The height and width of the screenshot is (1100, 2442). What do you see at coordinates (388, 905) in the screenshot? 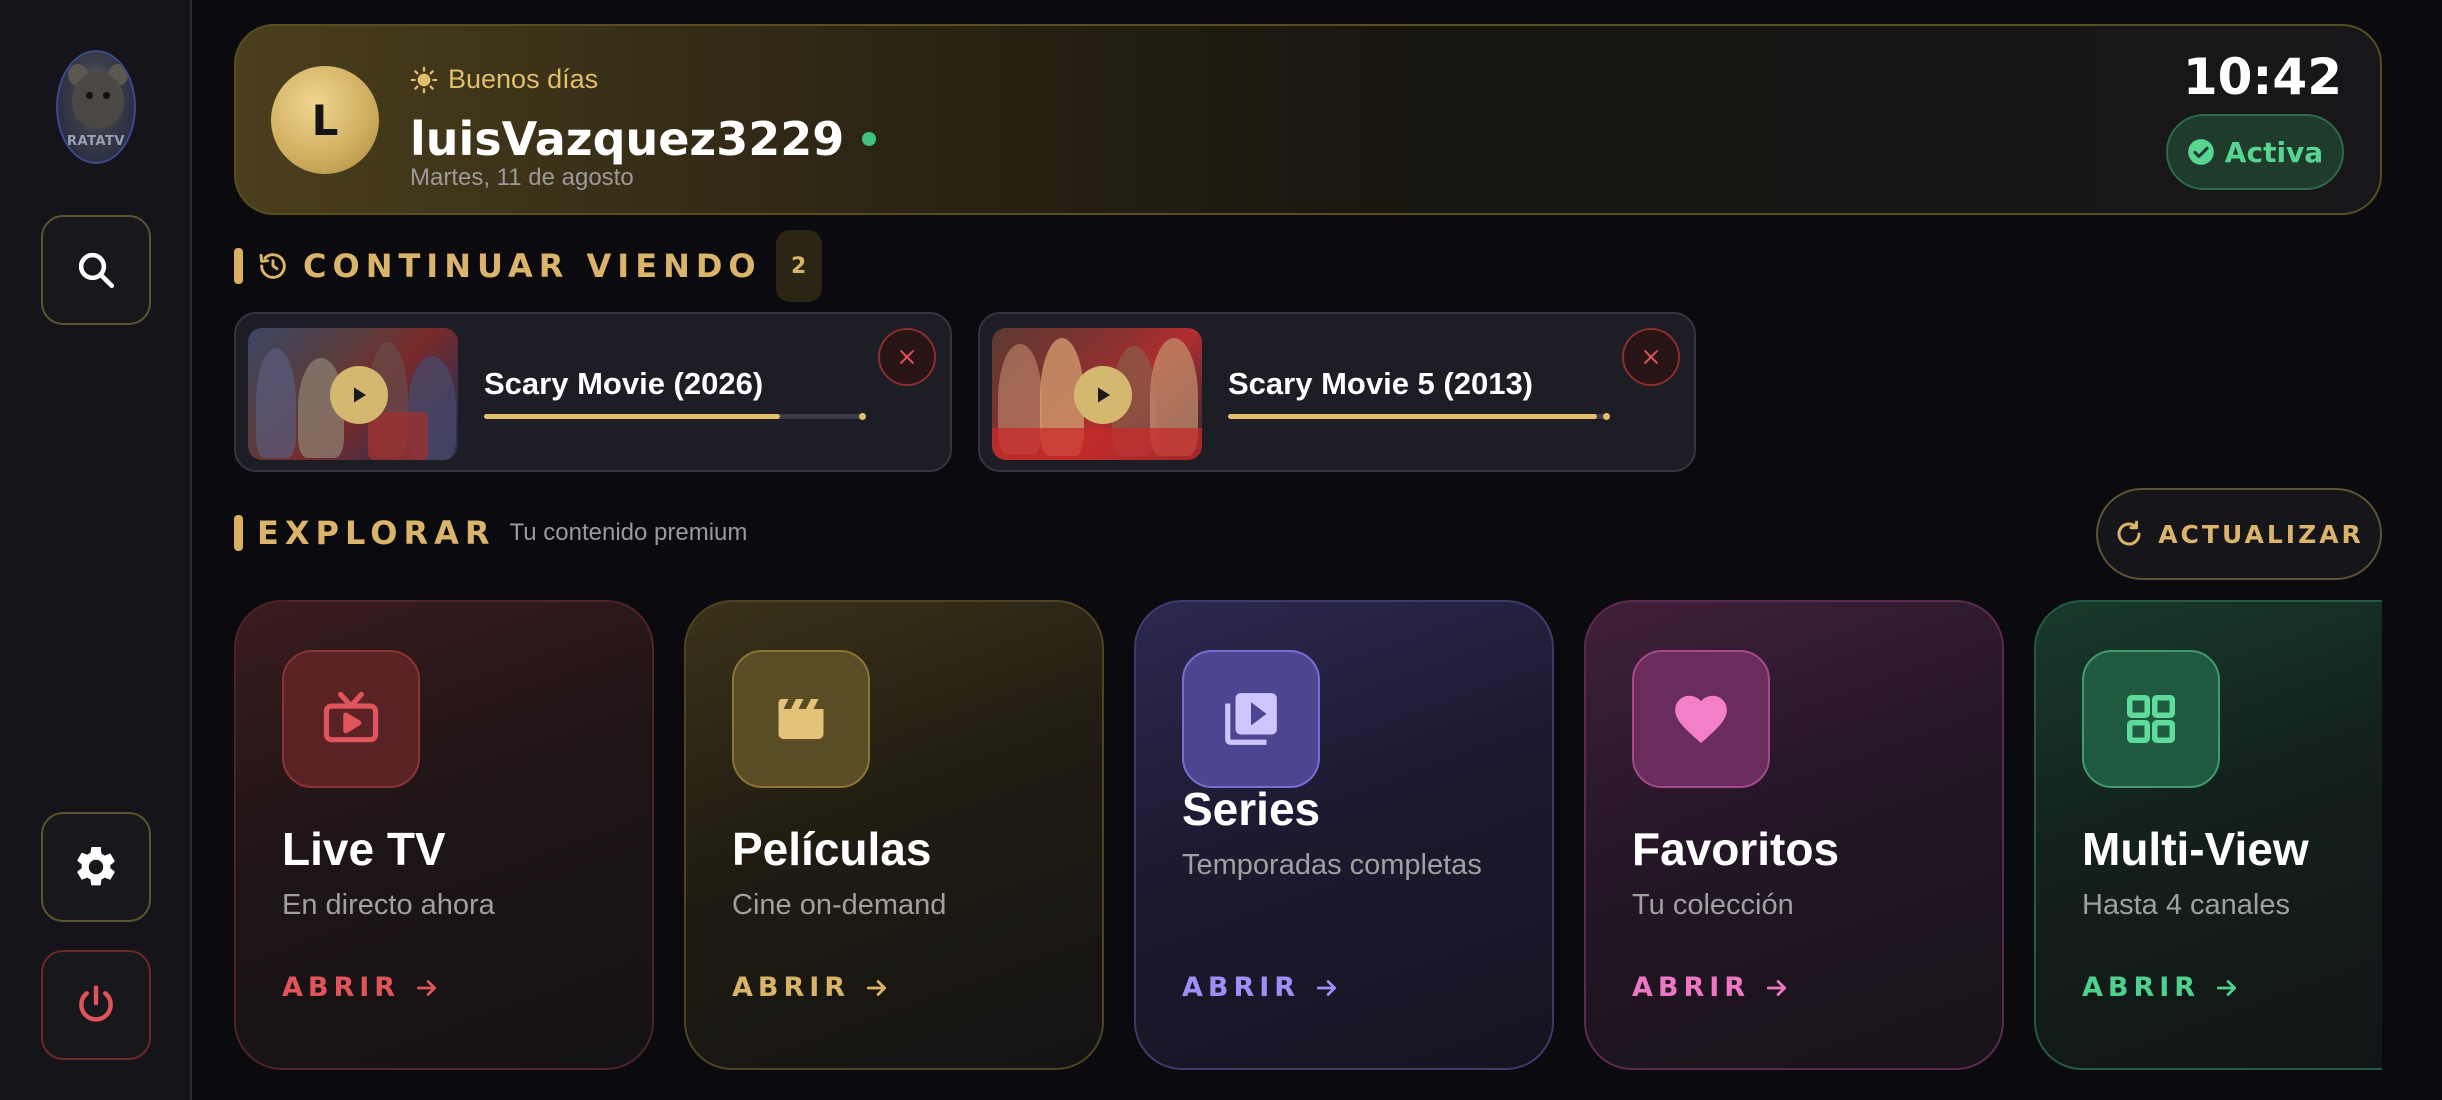
I see `category-subtitle: En directo ahora` at bounding box center [388, 905].